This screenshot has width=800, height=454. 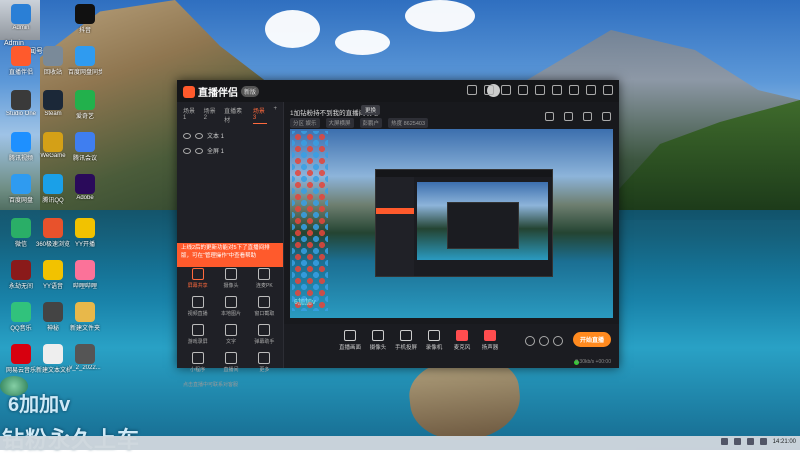 I want to click on stream-meta-chip: 大屏横屏, so click(x=339, y=123).